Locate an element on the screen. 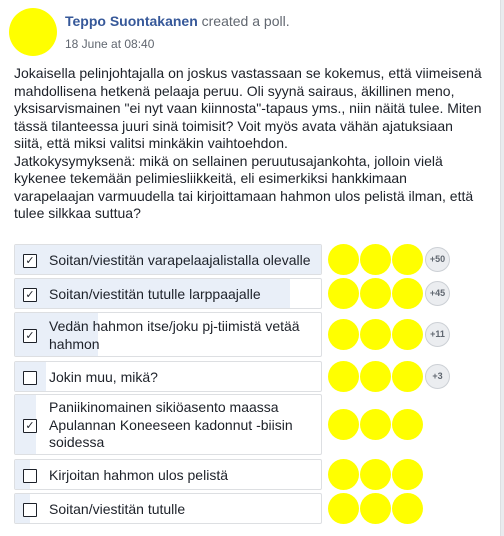  poll-option-row: Kirjoitan hahmon ulos pelistä is located at coordinates (255, 474).